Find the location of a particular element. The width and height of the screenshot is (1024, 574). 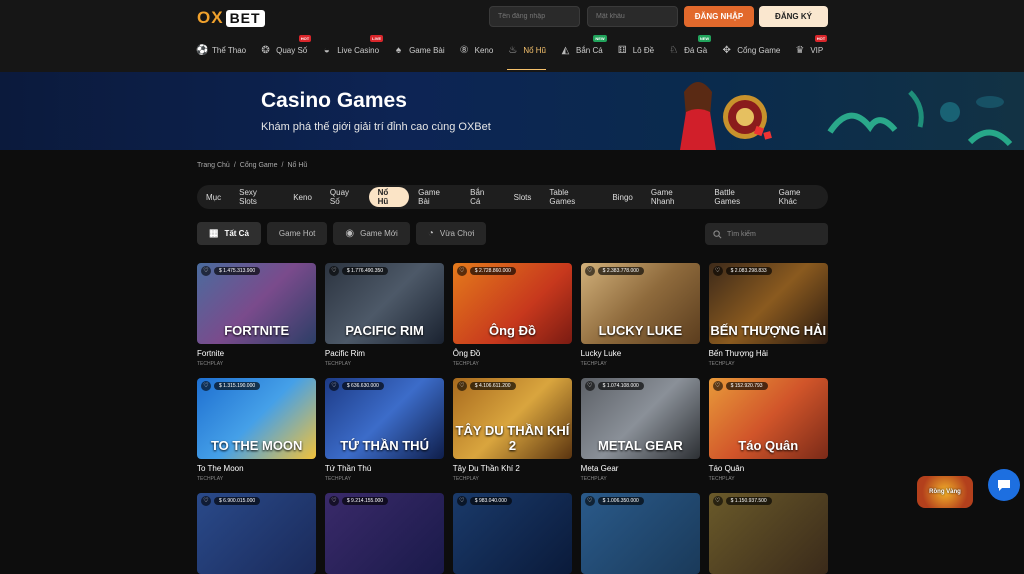

breadcrumb-item: Trang Chủ is located at coordinates (213, 165).